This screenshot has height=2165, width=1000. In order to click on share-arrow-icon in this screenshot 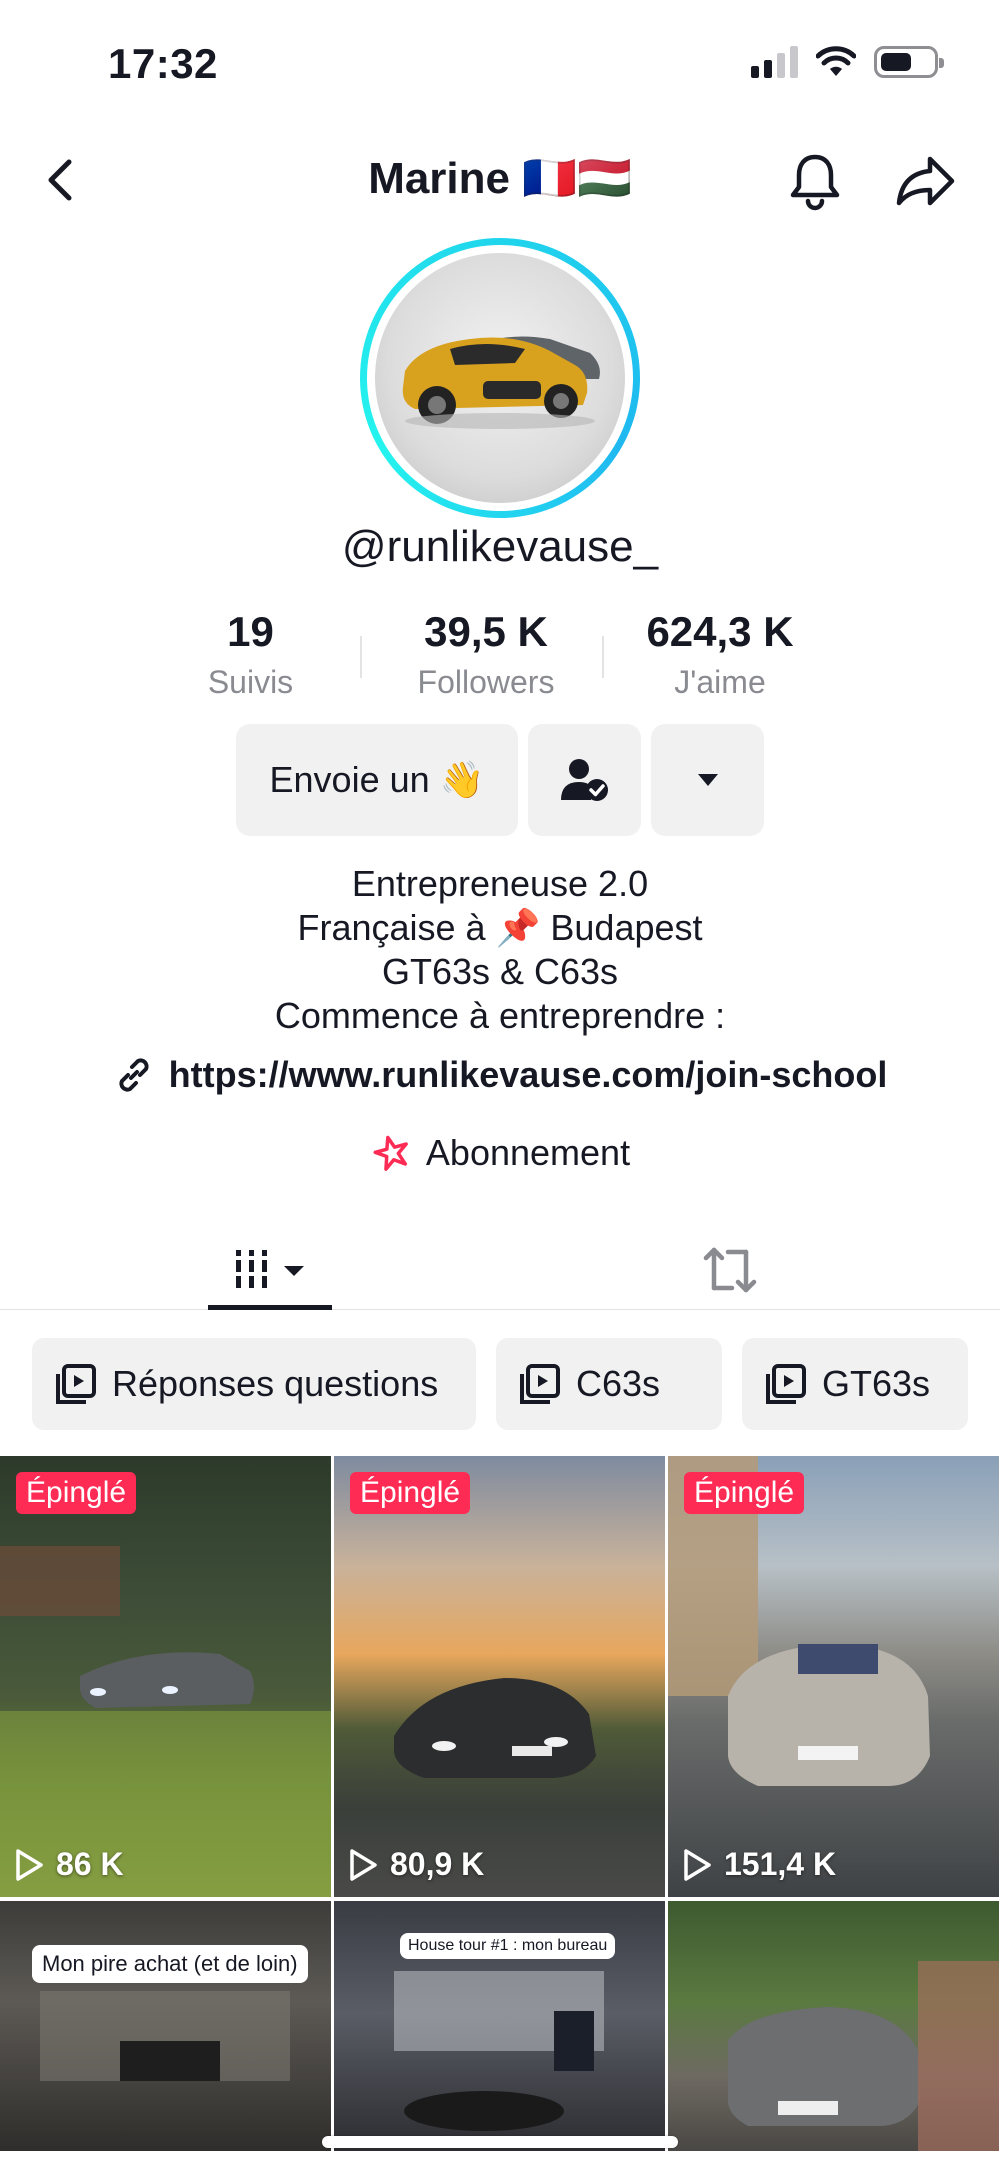, I will do `click(925, 181)`.